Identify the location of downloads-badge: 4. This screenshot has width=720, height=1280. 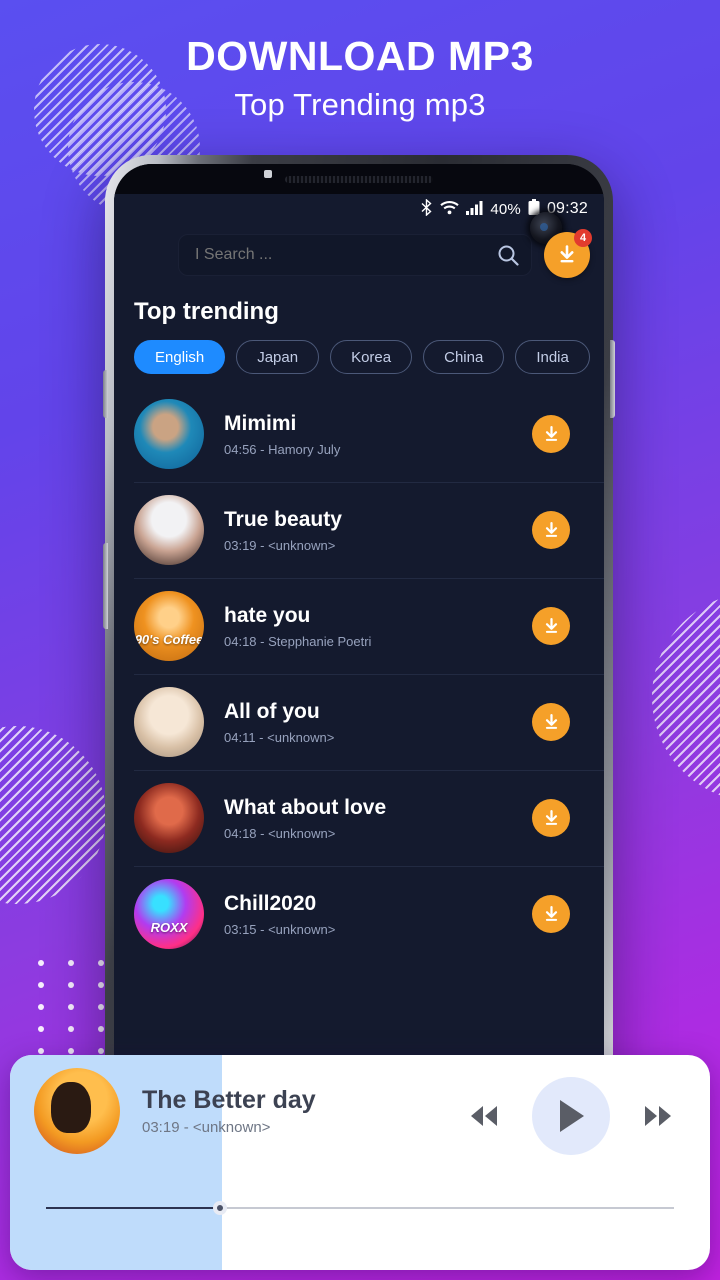
(583, 238).